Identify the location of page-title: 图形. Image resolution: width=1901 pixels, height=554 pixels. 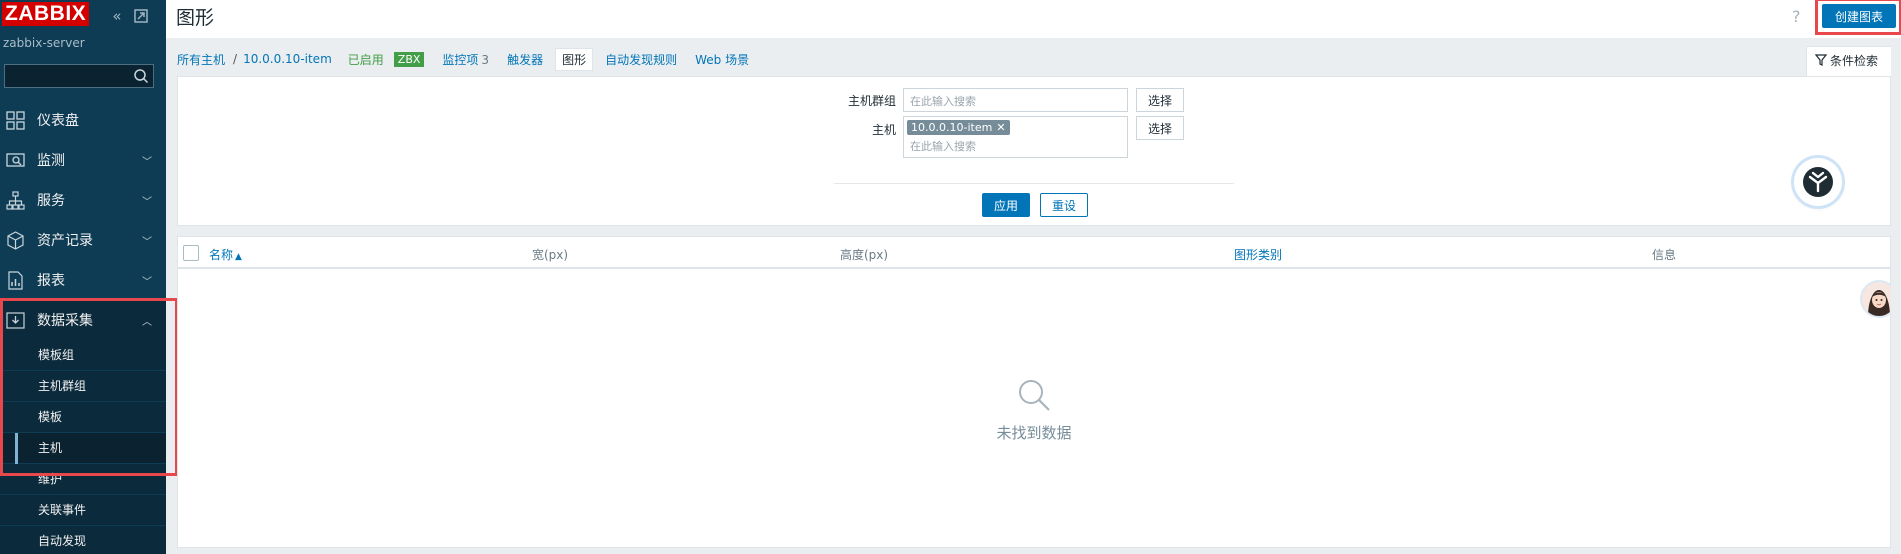
(195, 18).